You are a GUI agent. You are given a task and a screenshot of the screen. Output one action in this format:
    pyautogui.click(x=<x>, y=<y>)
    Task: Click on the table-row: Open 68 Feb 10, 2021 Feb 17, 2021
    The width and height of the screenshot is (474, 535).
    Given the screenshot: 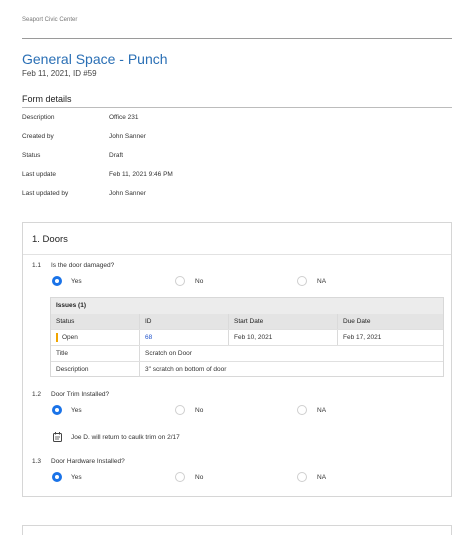 What is the action you would take?
    pyautogui.click(x=247, y=337)
    